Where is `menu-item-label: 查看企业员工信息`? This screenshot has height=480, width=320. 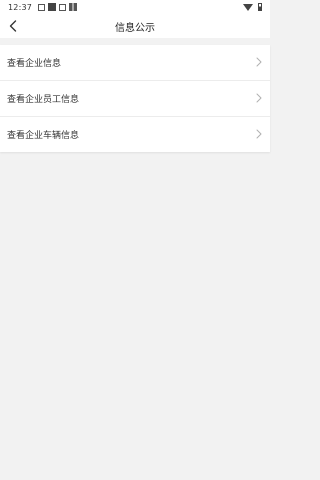 menu-item-label: 查看企业员工信息 is located at coordinates (43, 100).